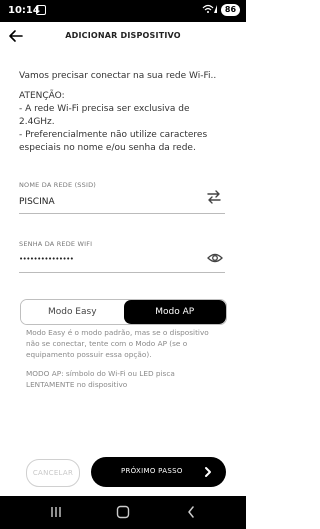 Image resolution: width=320 pixels, height=529 pixels. I want to click on chevron-right-icon, so click(208, 472).